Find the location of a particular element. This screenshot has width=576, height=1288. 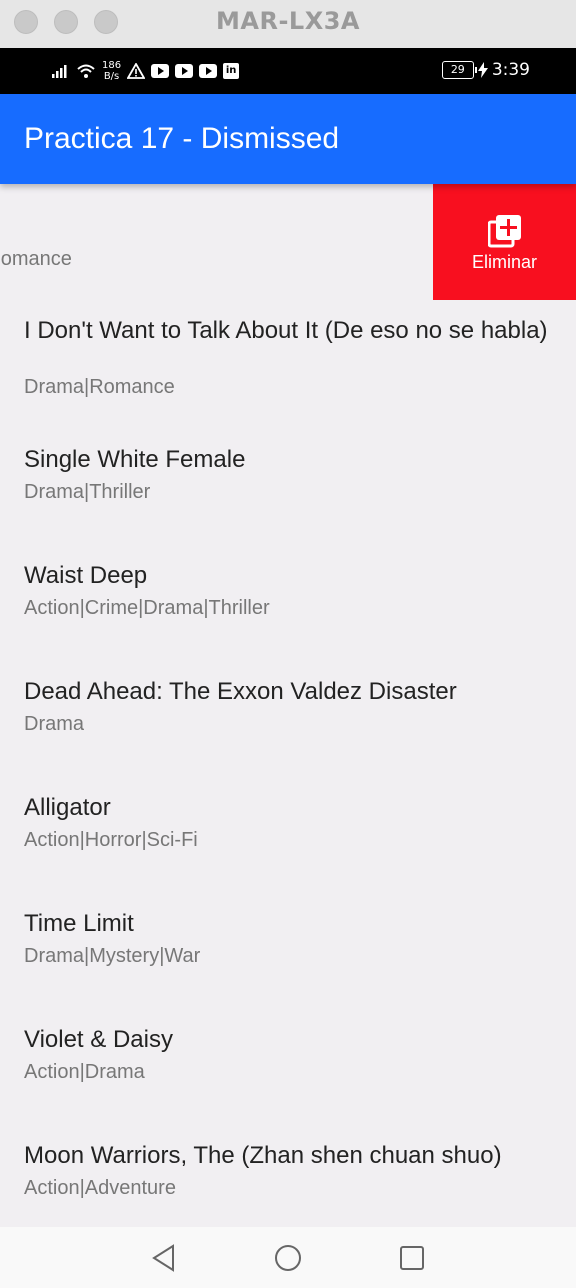

list-item-genre: Drama is located at coordinates (54, 724).